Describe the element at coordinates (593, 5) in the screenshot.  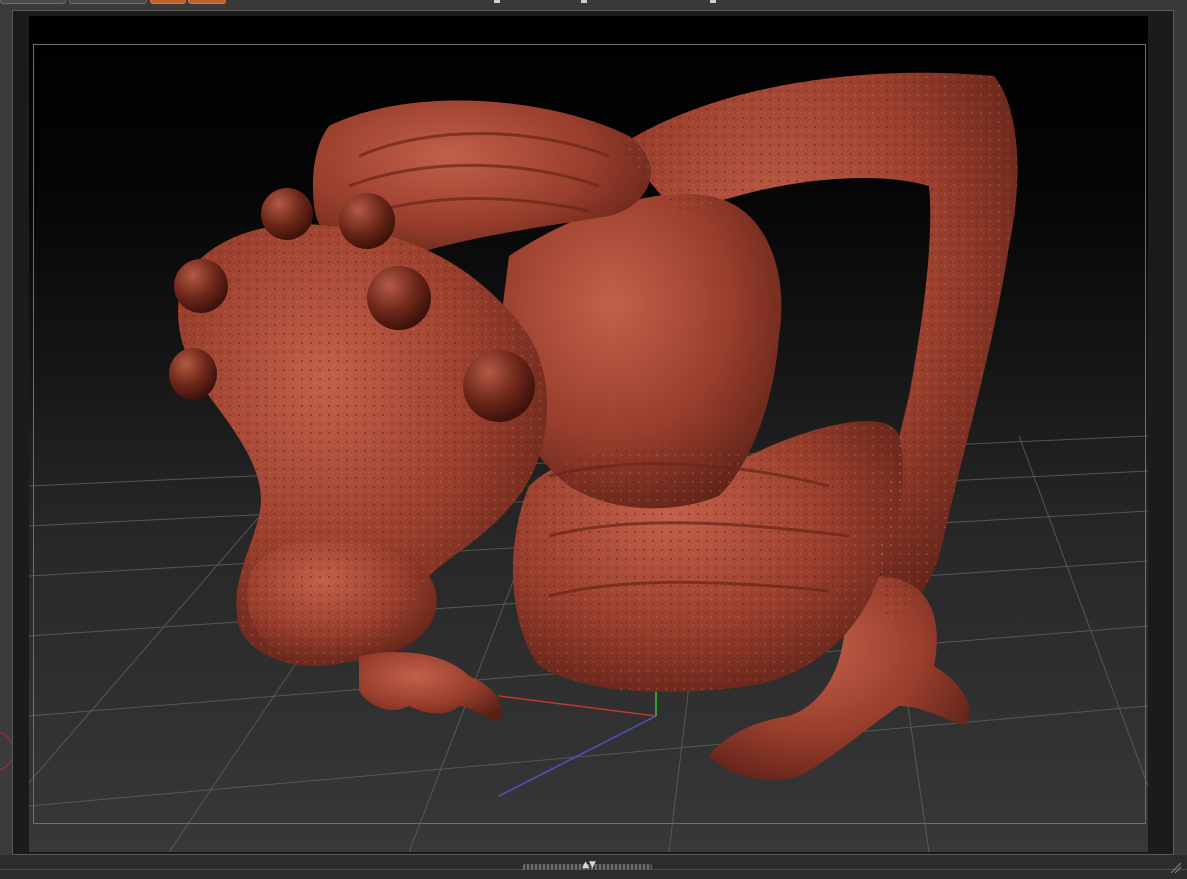
I see `top-toolbar-strip` at that location.